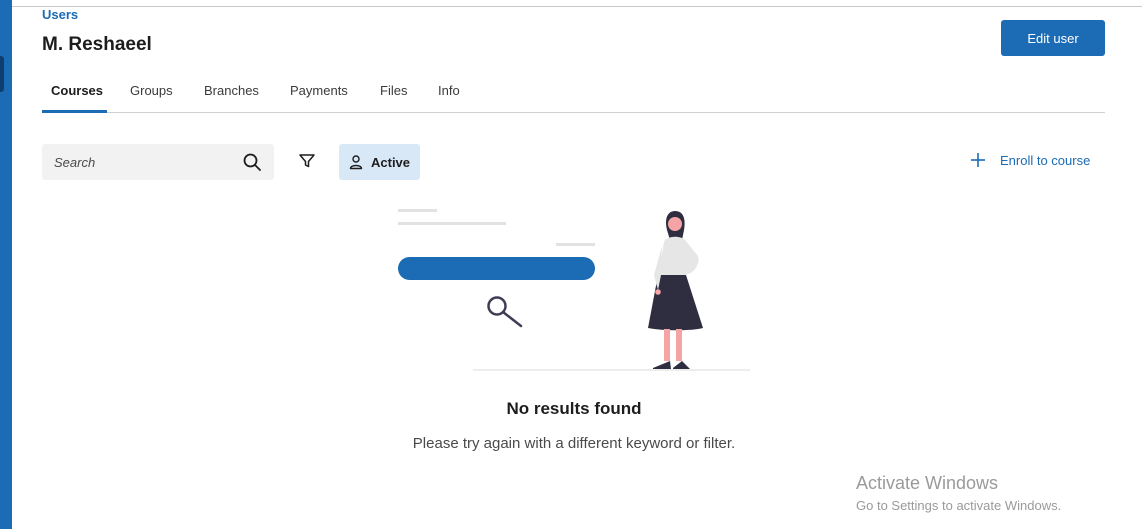  Describe the element at coordinates (137, 162) in the screenshot. I see `search-input` at that location.